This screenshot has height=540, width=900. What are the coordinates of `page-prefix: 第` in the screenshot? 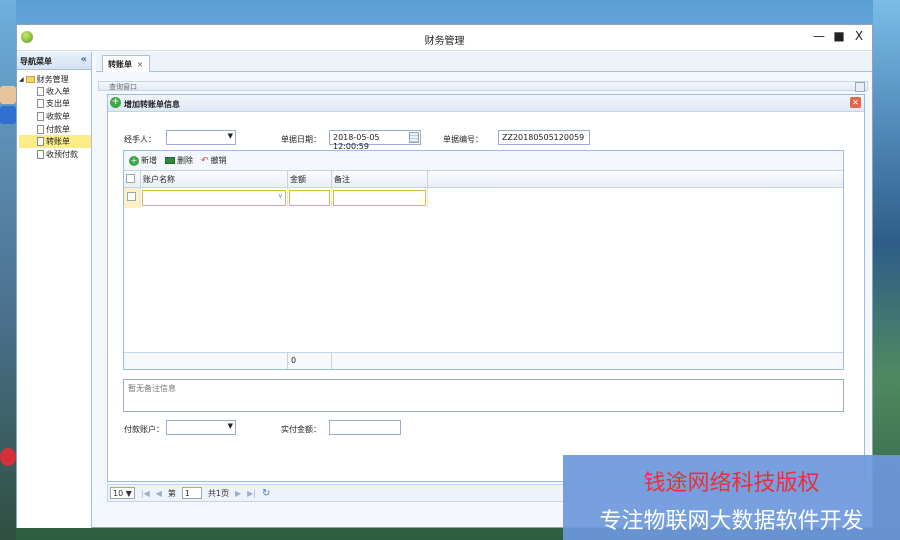 It's located at (171, 493).